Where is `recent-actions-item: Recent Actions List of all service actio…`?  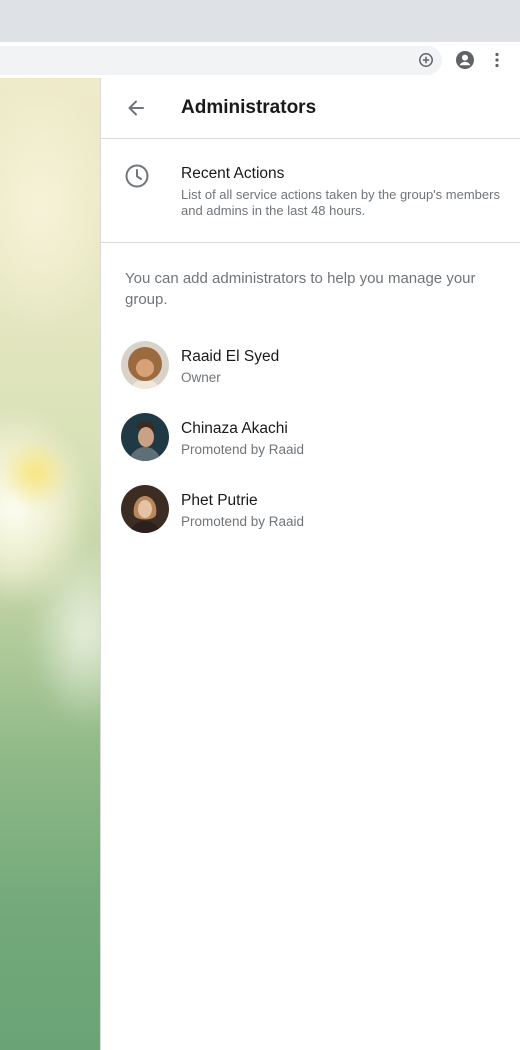
recent-actions-item: Recent Actions List of all service actio… is located at coordinates (310, 191).